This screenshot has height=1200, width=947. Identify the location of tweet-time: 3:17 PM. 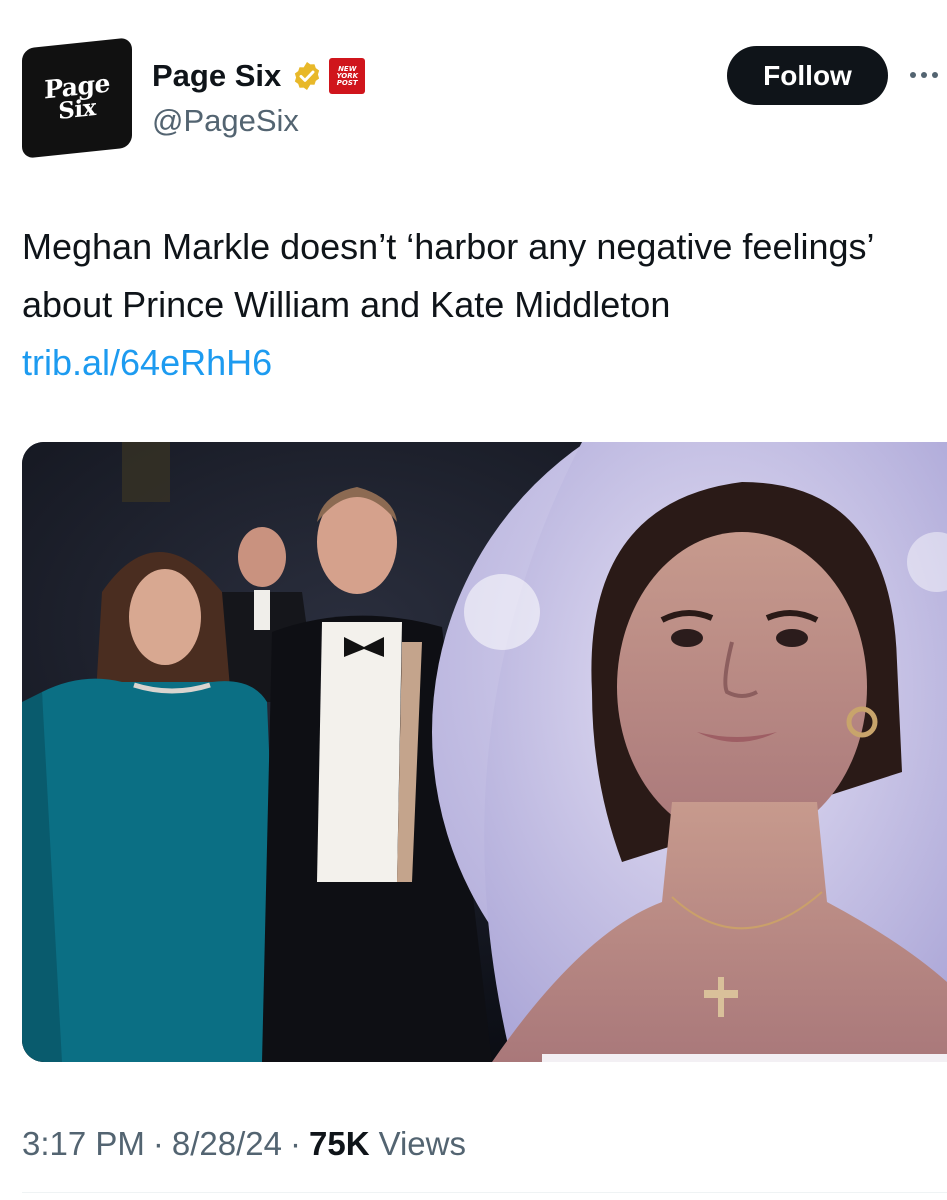
(83, 1144).